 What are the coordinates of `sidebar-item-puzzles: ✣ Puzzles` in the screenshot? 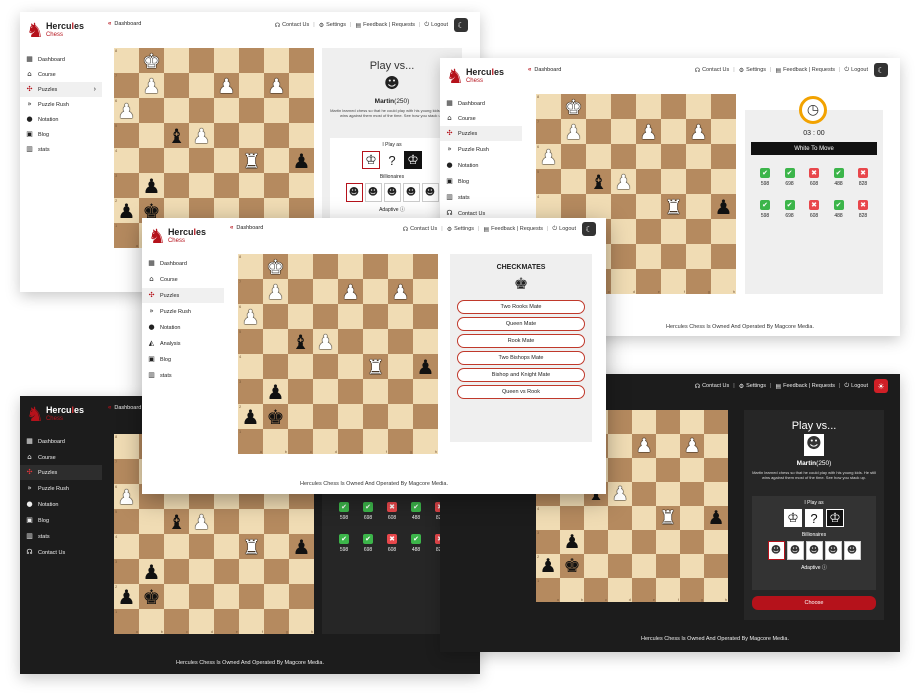 It's located at (61, 472).